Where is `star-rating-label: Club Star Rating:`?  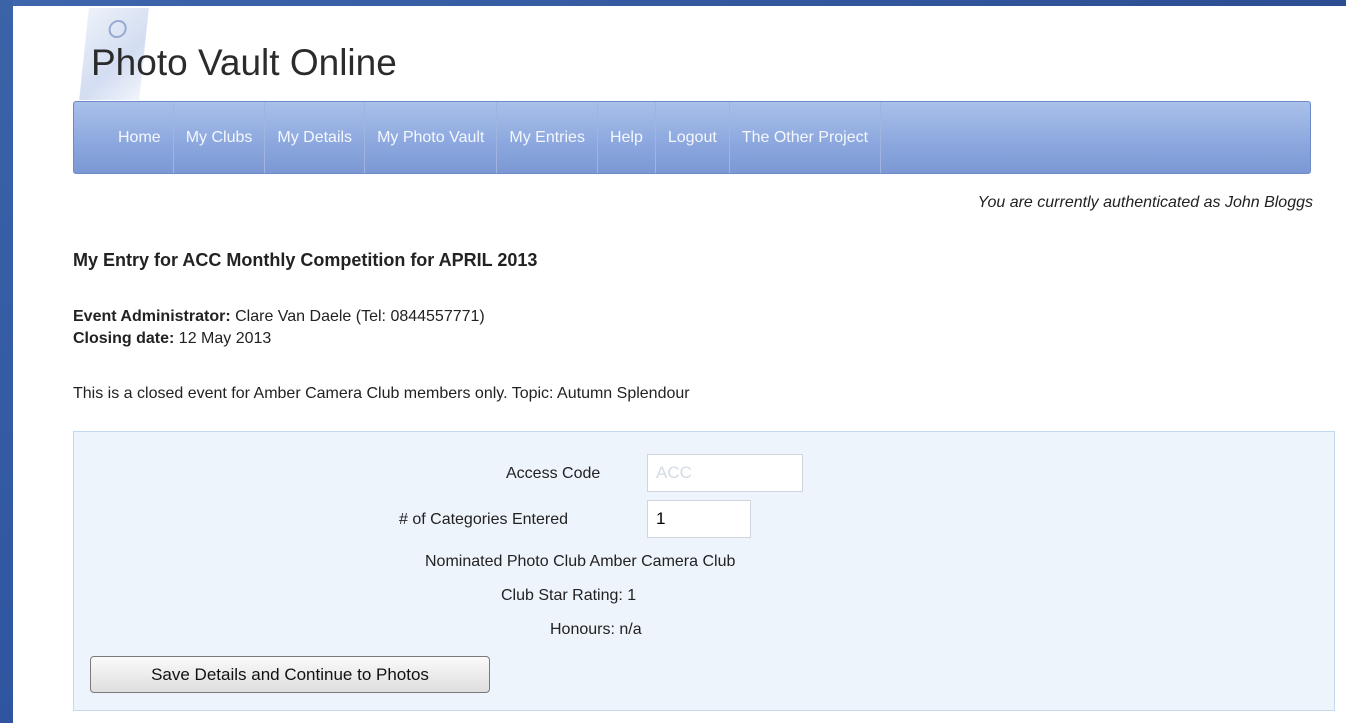
star-rating-label: Club Star Rating: is located at coordinates (562, 595).